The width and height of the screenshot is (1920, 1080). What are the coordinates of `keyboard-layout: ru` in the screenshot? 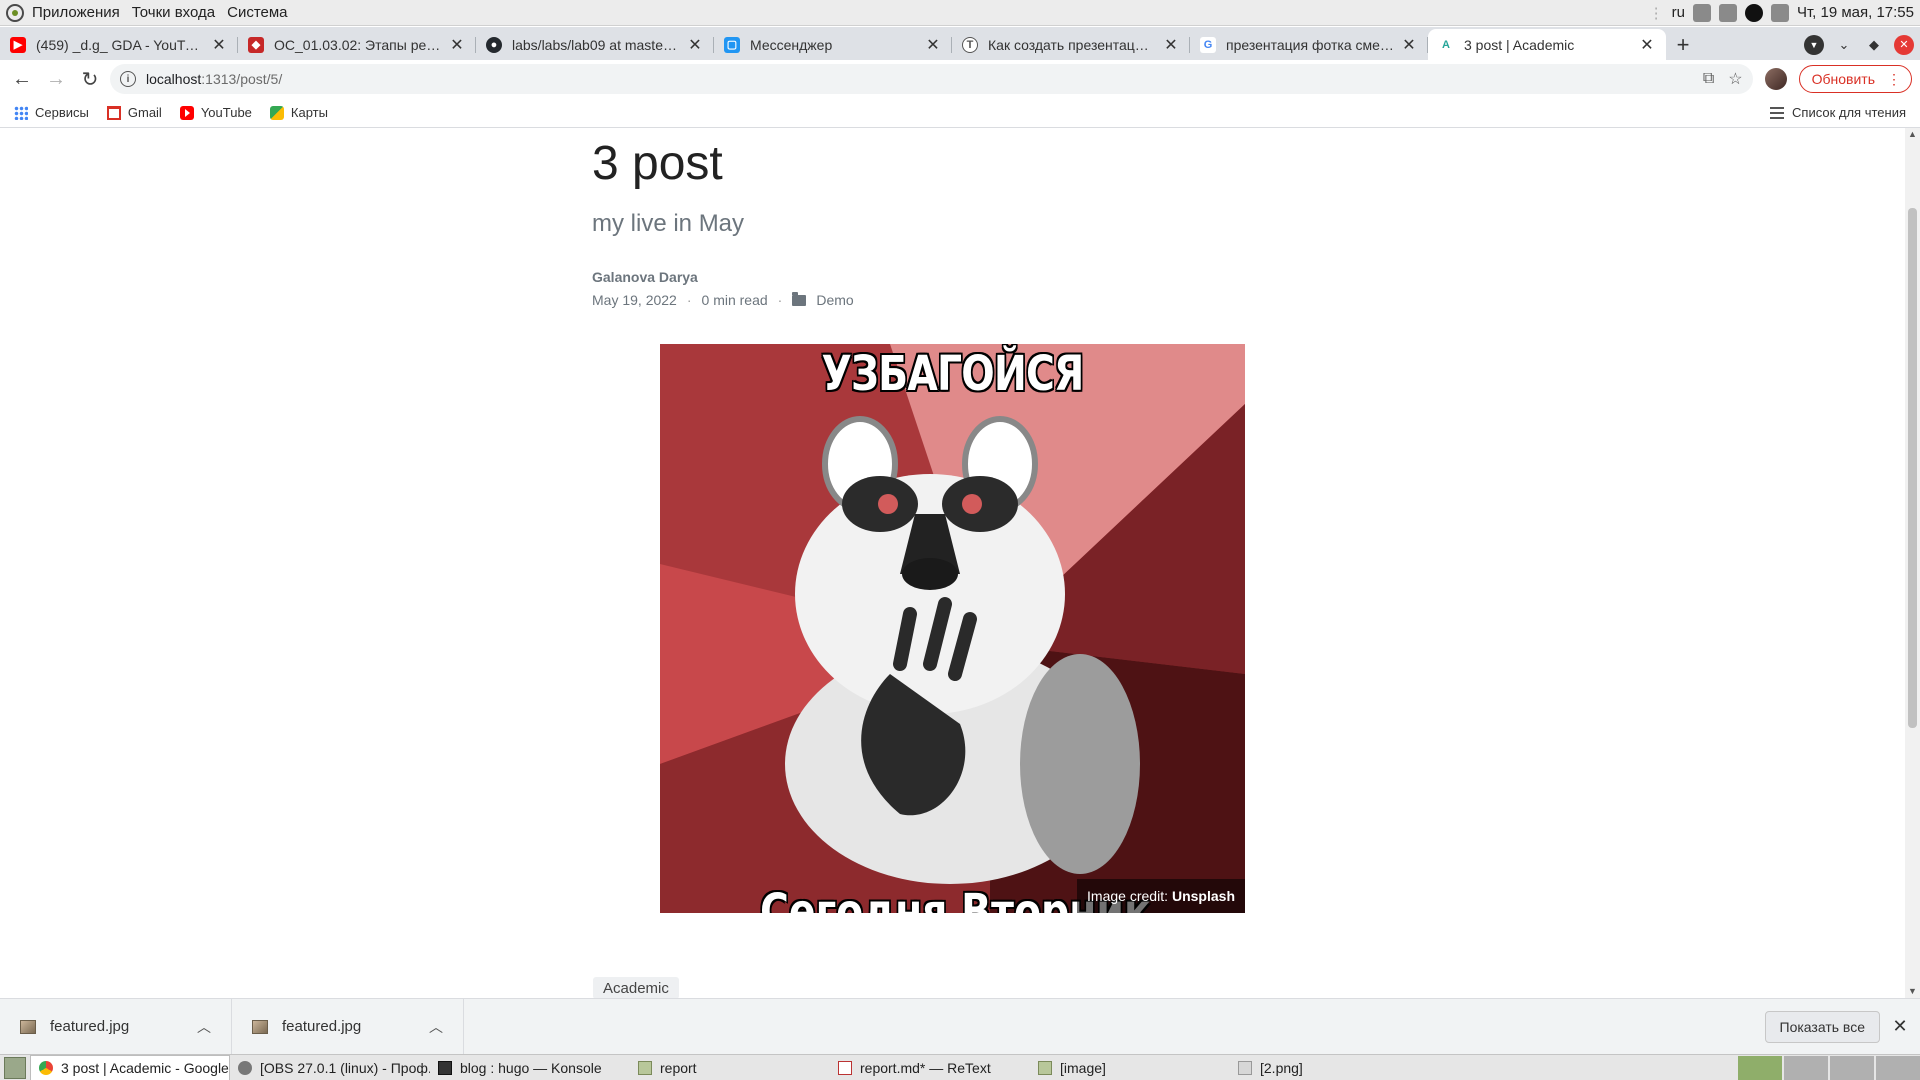 It's located at (1678, 12).